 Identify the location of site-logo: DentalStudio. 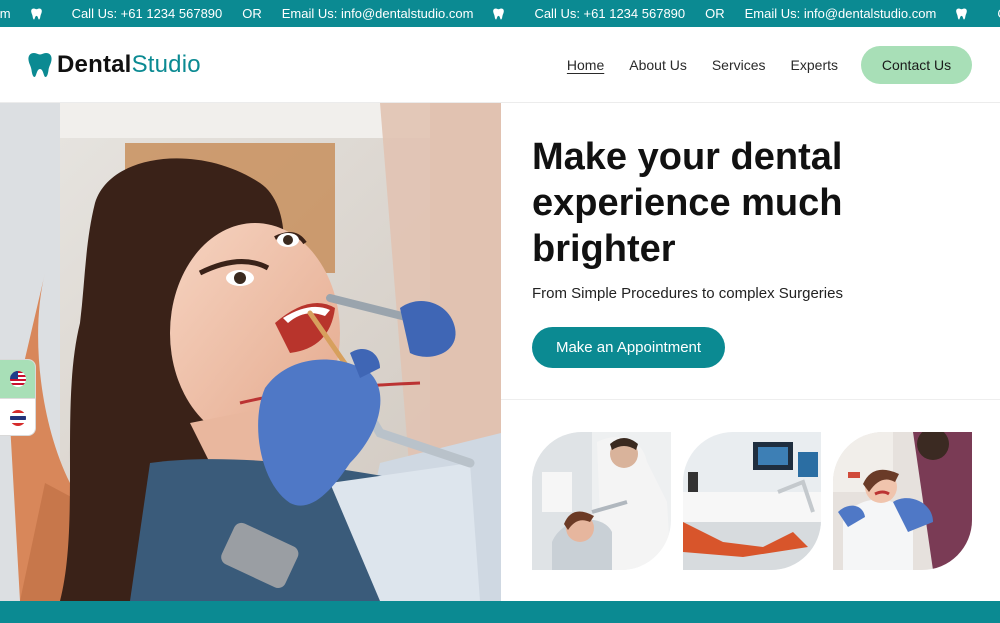
(114, 65).